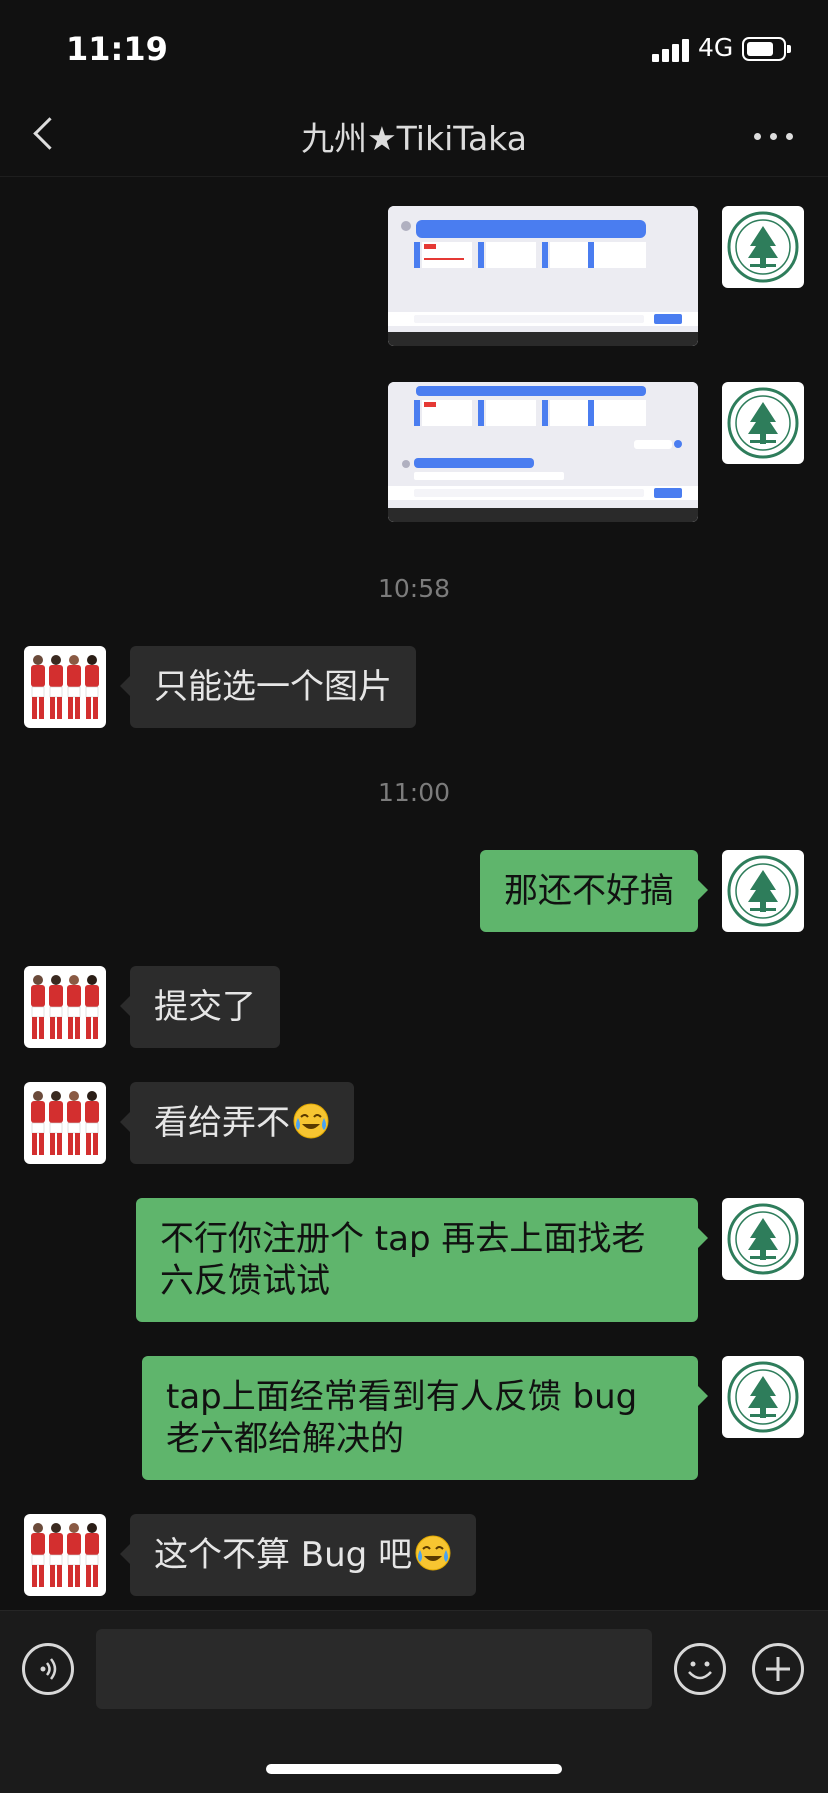 The width and height of the screenshot is (828, 1793). I want to click on ellipsis-icon, so click(774, 137).